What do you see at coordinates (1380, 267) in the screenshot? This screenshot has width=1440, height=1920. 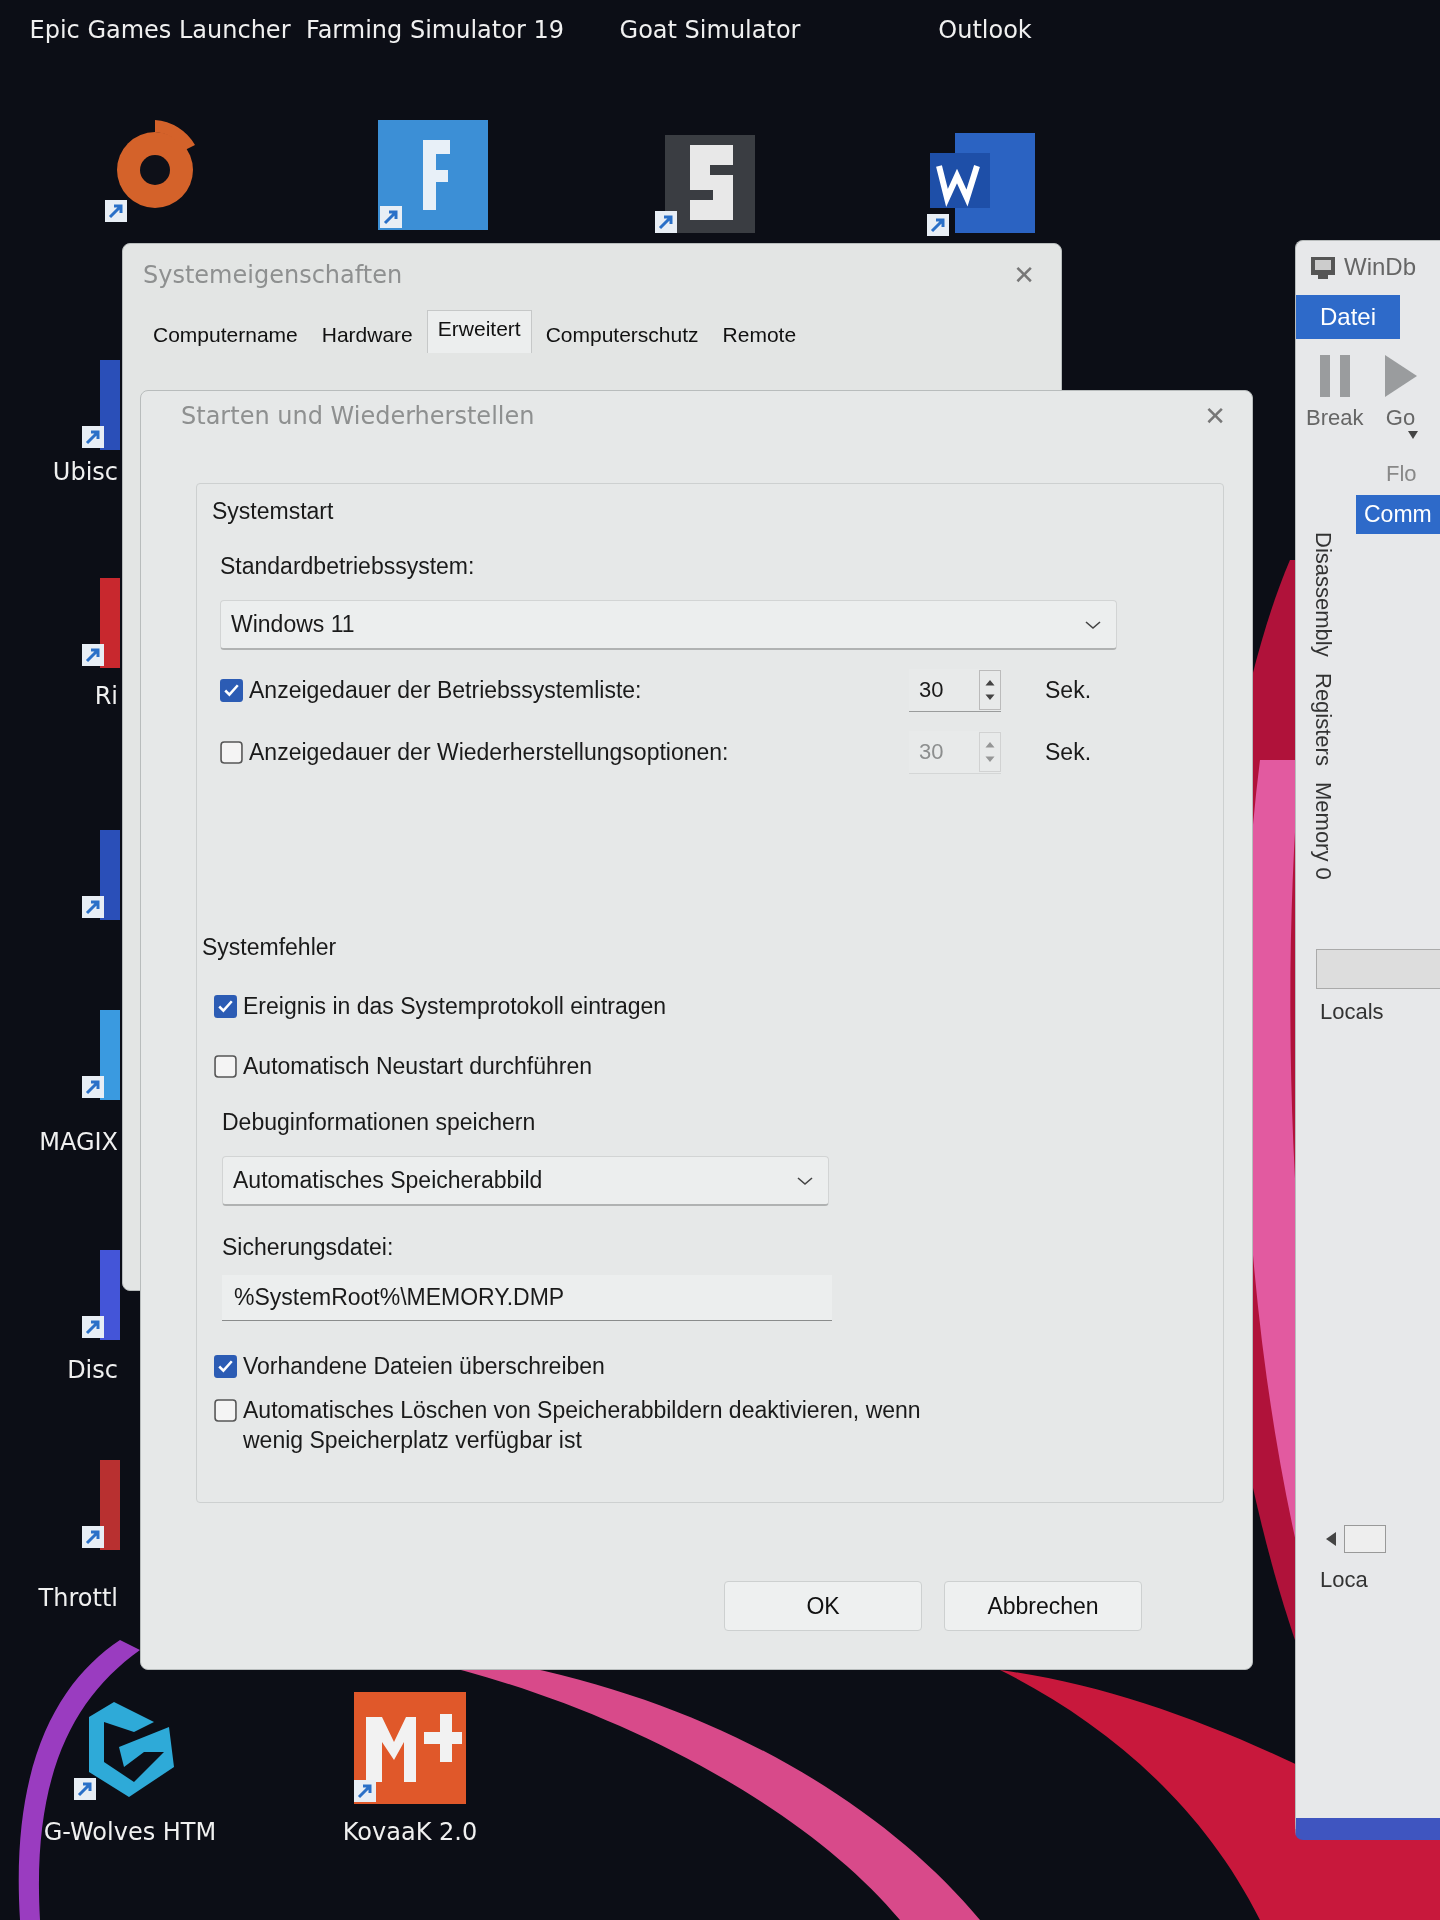 I see `window-title: WinDb` at bounding box center [1380, 267].